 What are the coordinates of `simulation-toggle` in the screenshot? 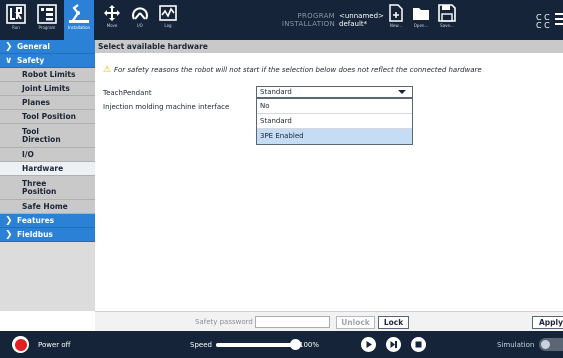 It's located at (551, 344).